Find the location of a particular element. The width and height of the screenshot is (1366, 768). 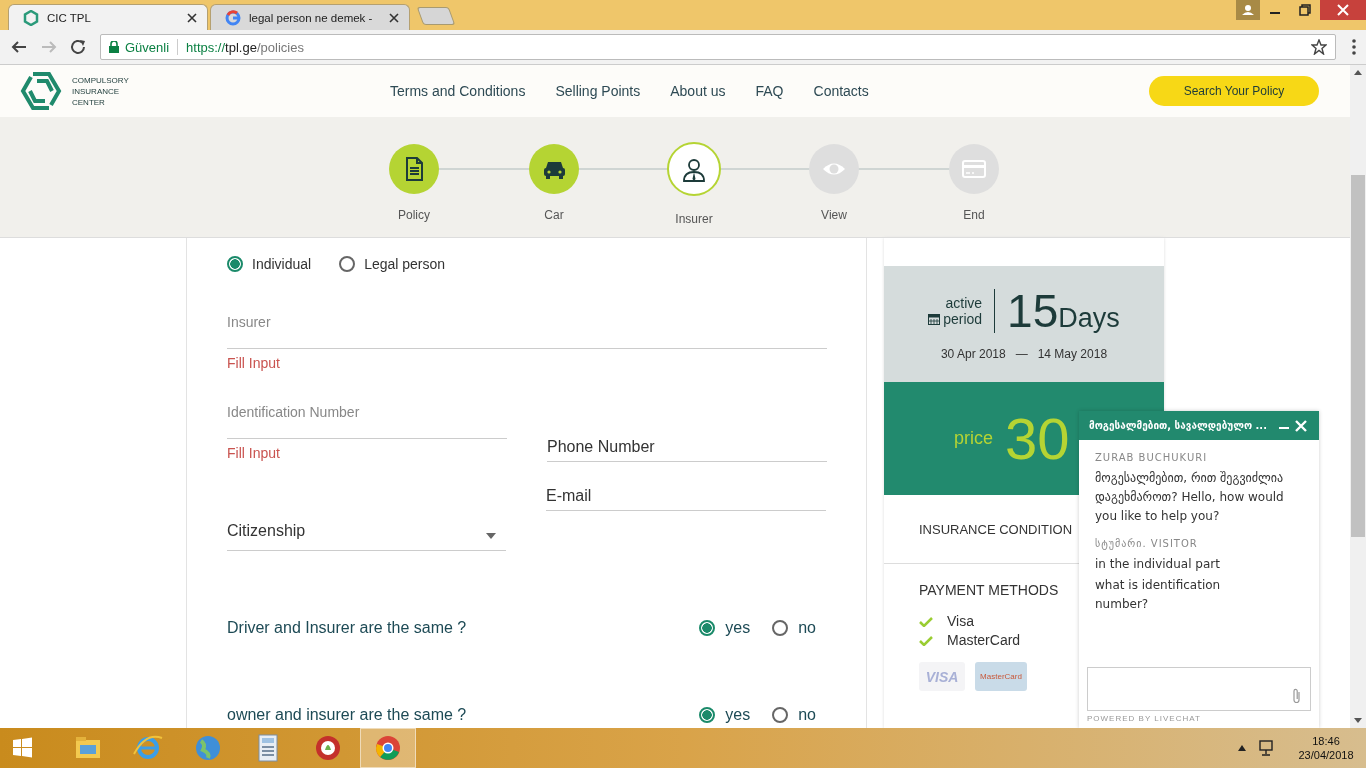

browser-tab: CIC TPL is located at coordinates (108, 17).